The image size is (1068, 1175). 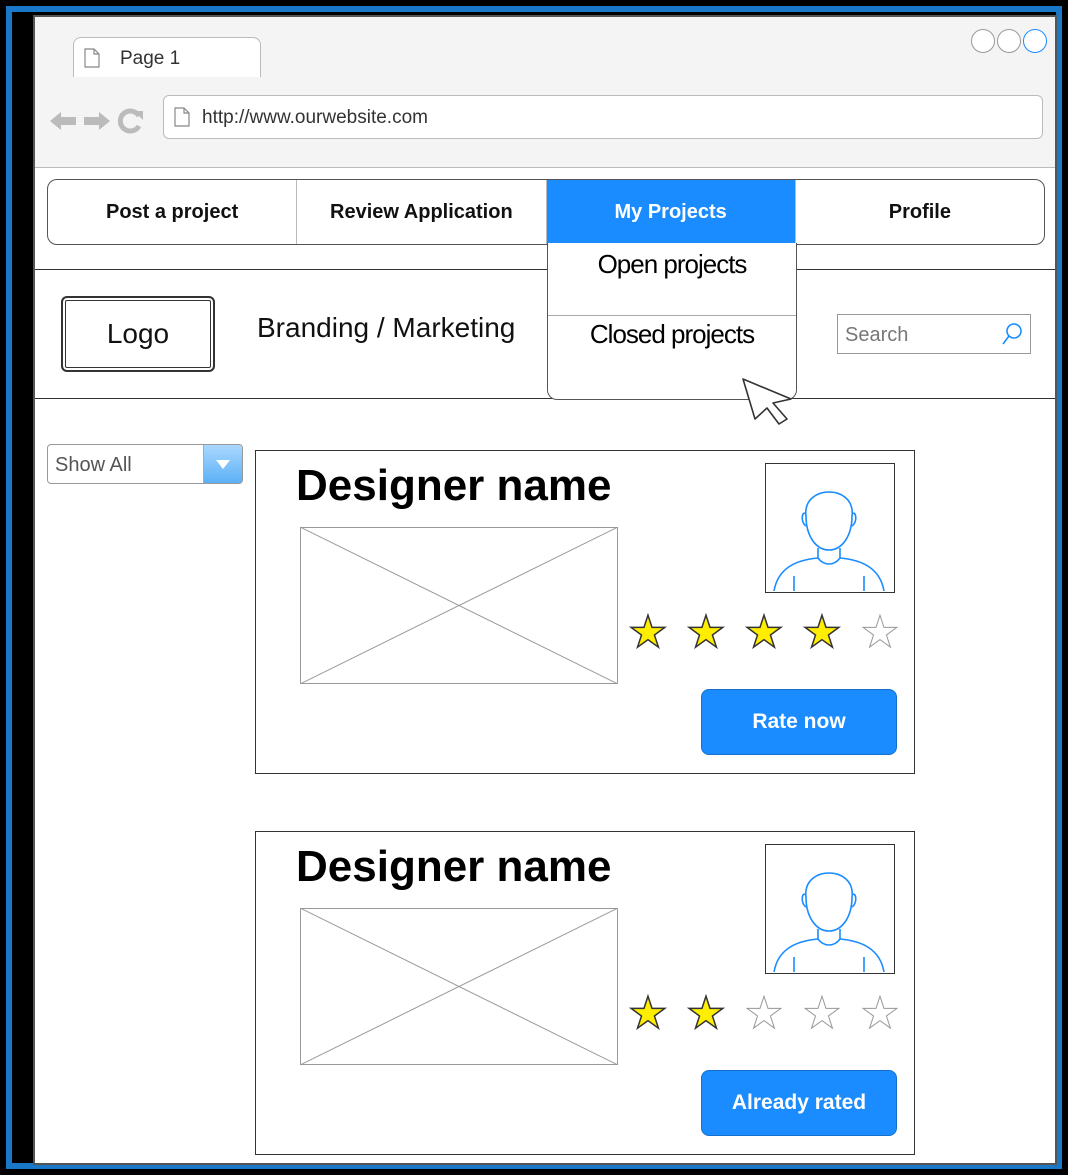 I want to click on maximize-button, so click(x=1009, y=41).